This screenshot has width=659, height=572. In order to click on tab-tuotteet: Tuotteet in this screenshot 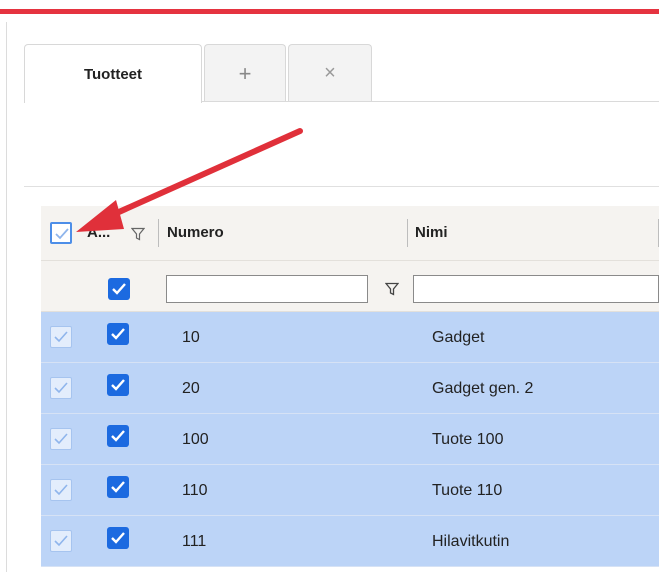, I will do `click(113, 73)`.